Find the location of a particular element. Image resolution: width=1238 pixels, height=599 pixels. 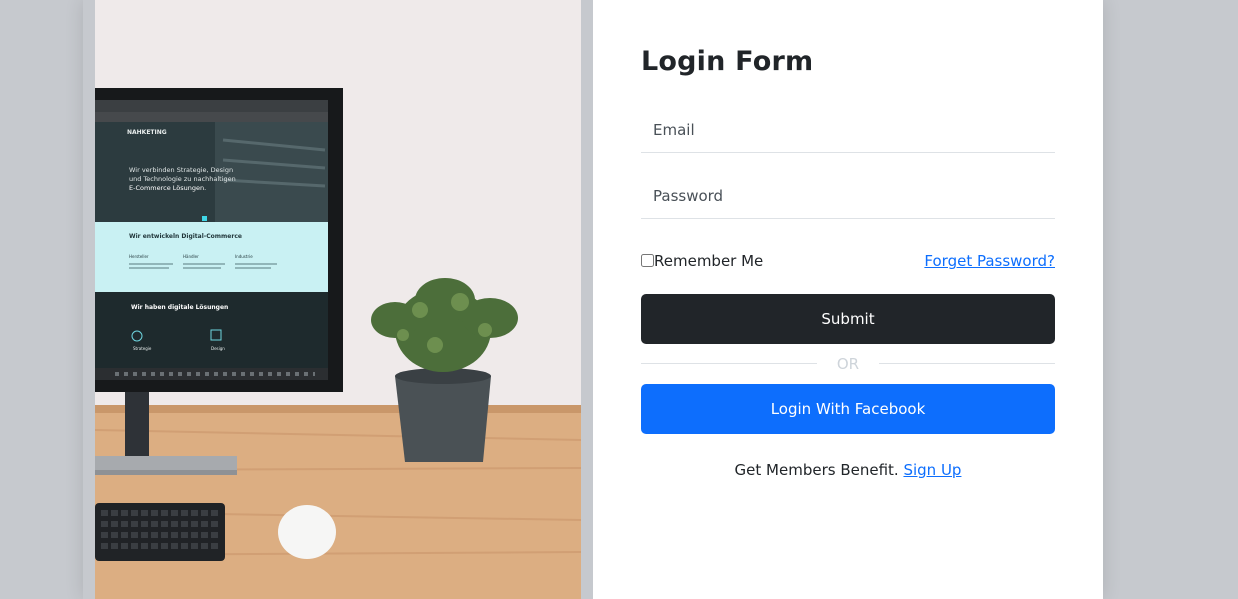

screen-accent-dot is located at coordinates (204, 218).